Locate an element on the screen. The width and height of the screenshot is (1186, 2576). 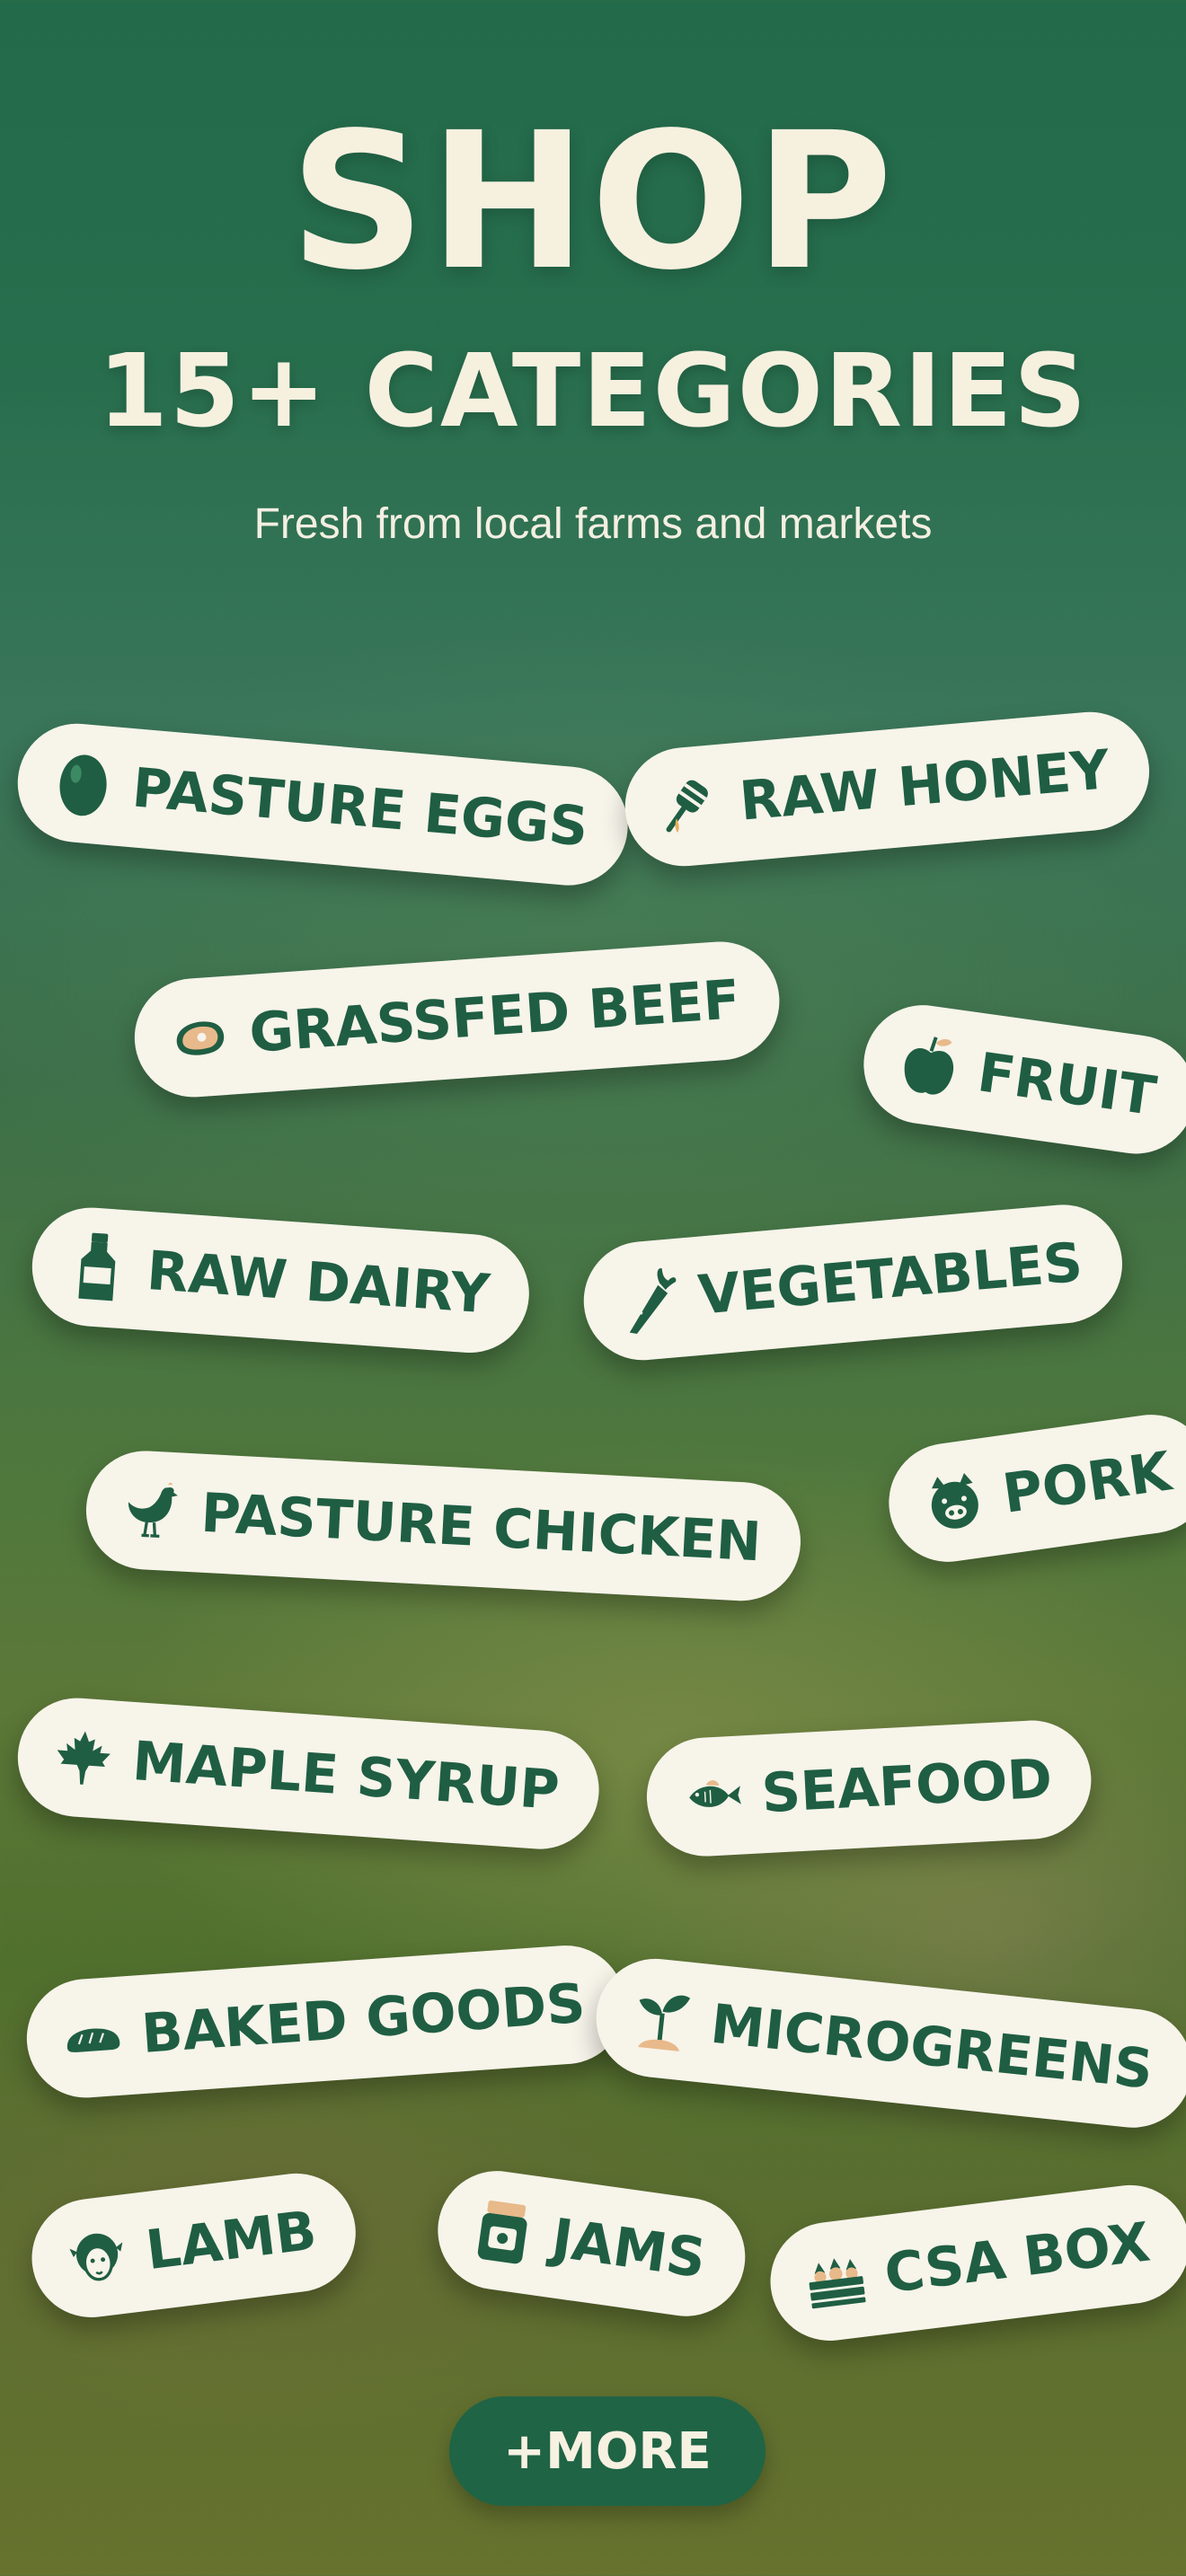
apple-icon is located at coordinates (929, 1065).